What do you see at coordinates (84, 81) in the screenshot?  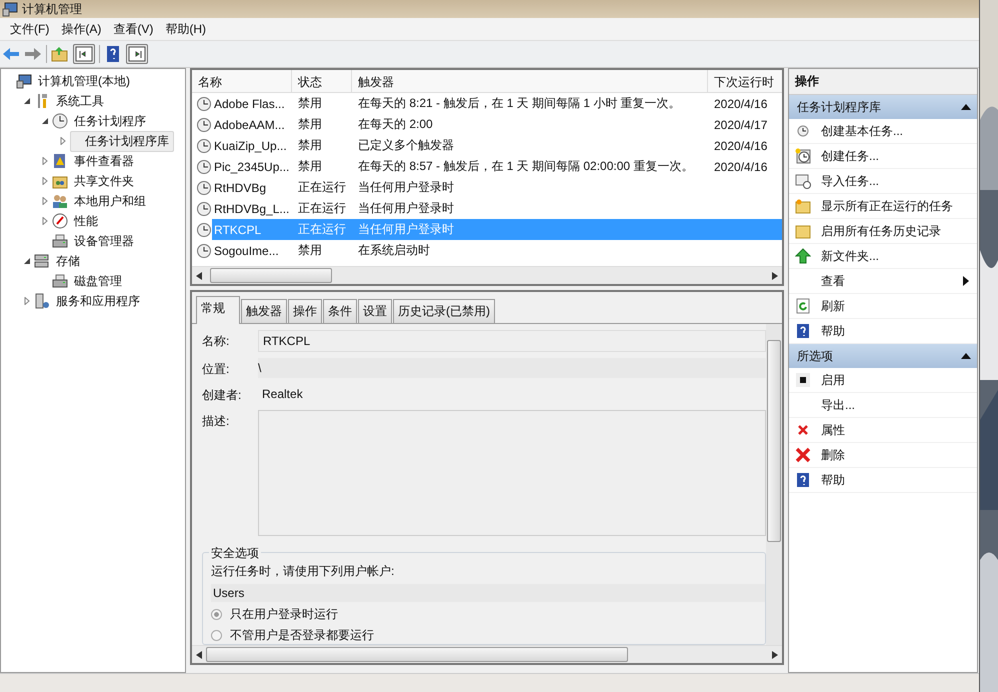 I see `tree-item: 计算机管理(本地)` at bounding box center [84, 81].